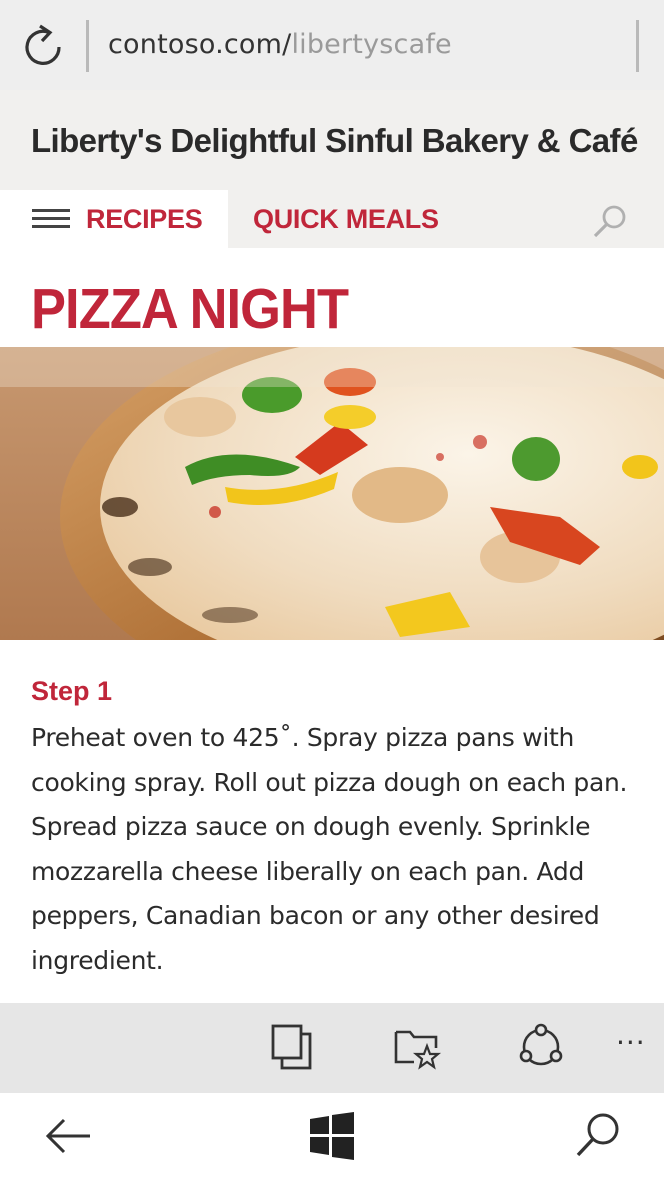 The height and width of the screenshot is (1180, 664). Describe the element at coordinates (541, 1047) in the screenshot. I see `share-icon` at that location.